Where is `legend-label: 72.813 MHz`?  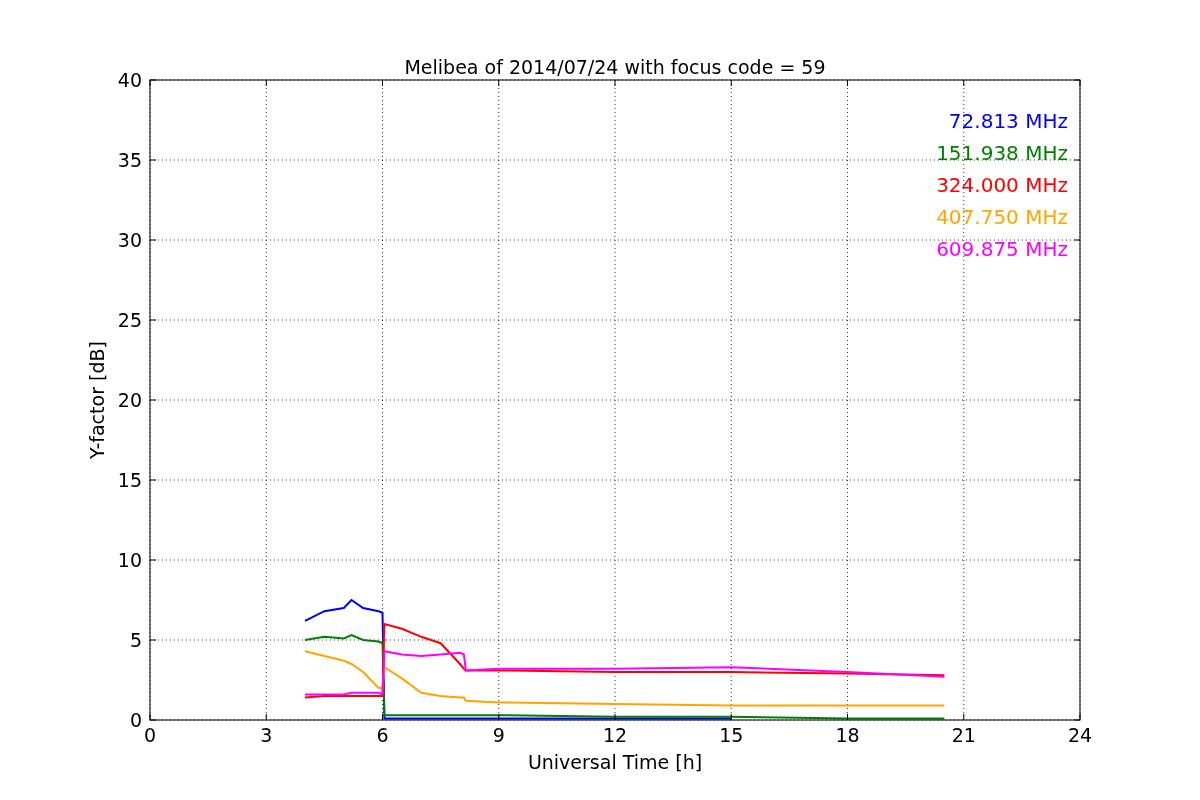 legend-label: 72.813 MHz is located at coordinates (1008, 121).